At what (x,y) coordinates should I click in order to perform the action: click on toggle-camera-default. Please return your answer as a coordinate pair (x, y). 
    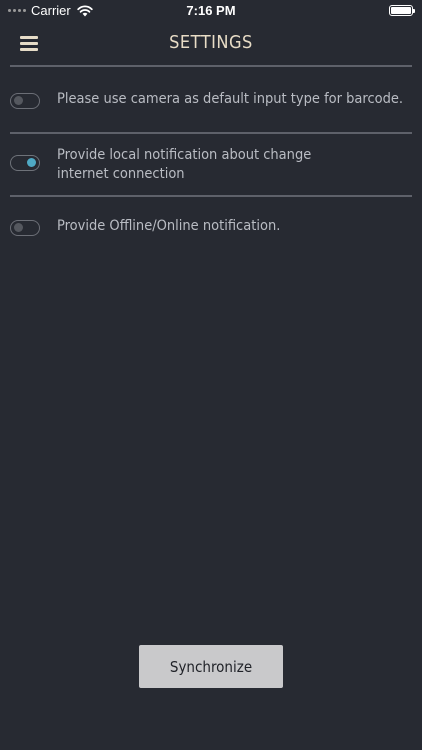
    Looking at the image, I should click on (25, 101).